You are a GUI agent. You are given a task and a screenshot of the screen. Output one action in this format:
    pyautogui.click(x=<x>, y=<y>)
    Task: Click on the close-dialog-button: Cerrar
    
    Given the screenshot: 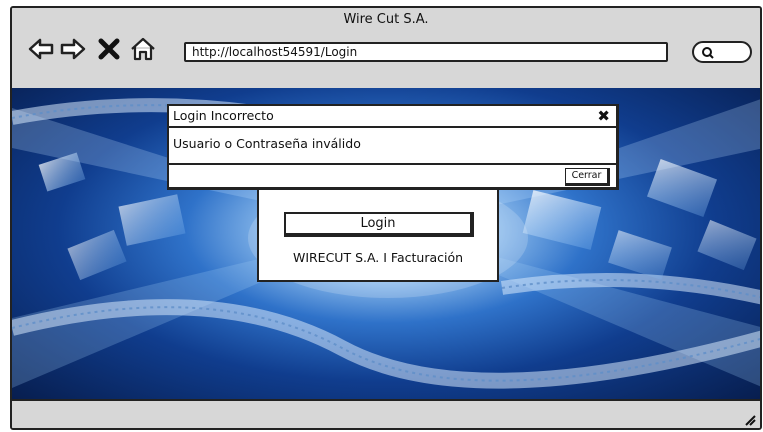 What is the action you would take?
    pyautogui.click(x=587, y=177)
    